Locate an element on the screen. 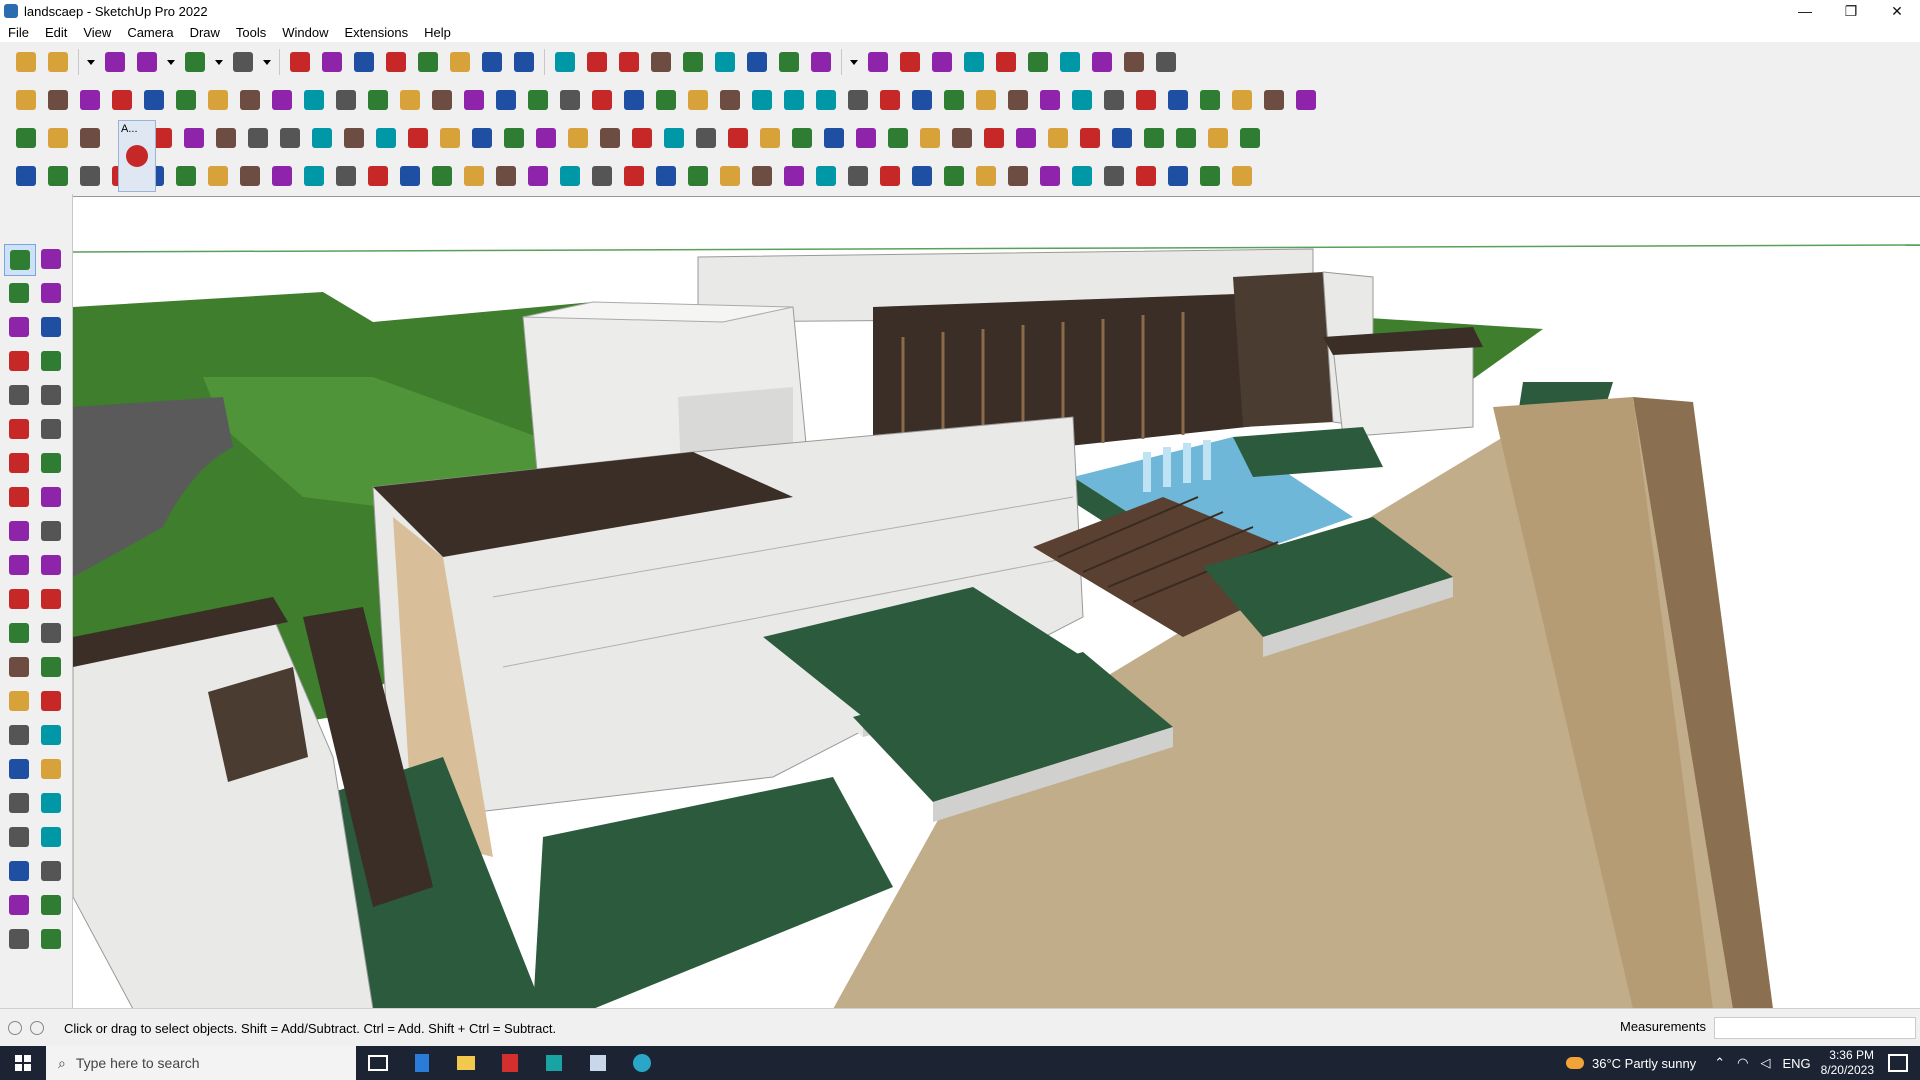 The image size is (1920, 1080). geo-location-icon is located at coordinates (15, 1028).